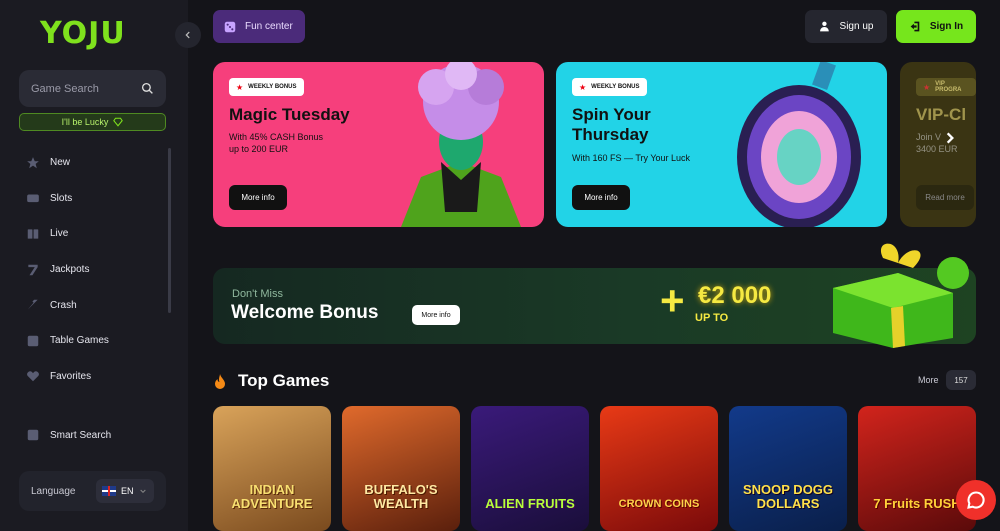 The image size is (1000, 531). What do you see at coordinates (85, 163) in the screenshot?
I see `sidebar-item-new: New` at bounding box center [85, 163].